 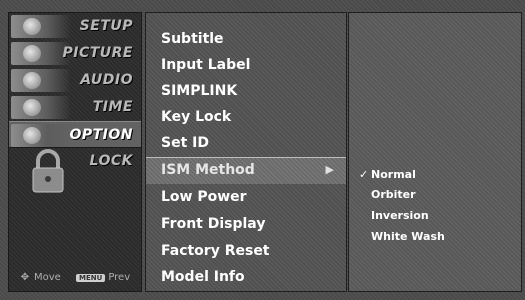 I want to click on footer-hint: ✥ Move MENU Prev, so click(x=74, y=277).